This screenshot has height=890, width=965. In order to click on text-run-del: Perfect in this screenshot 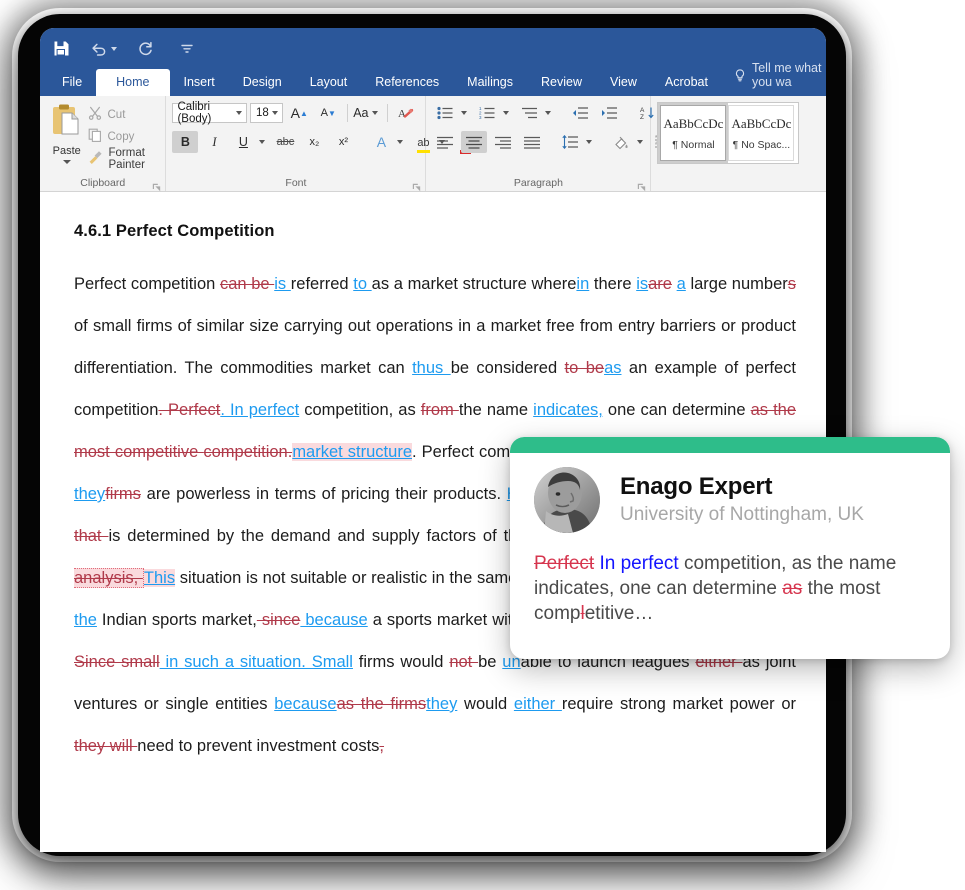, I will do `click(564, 563)`.